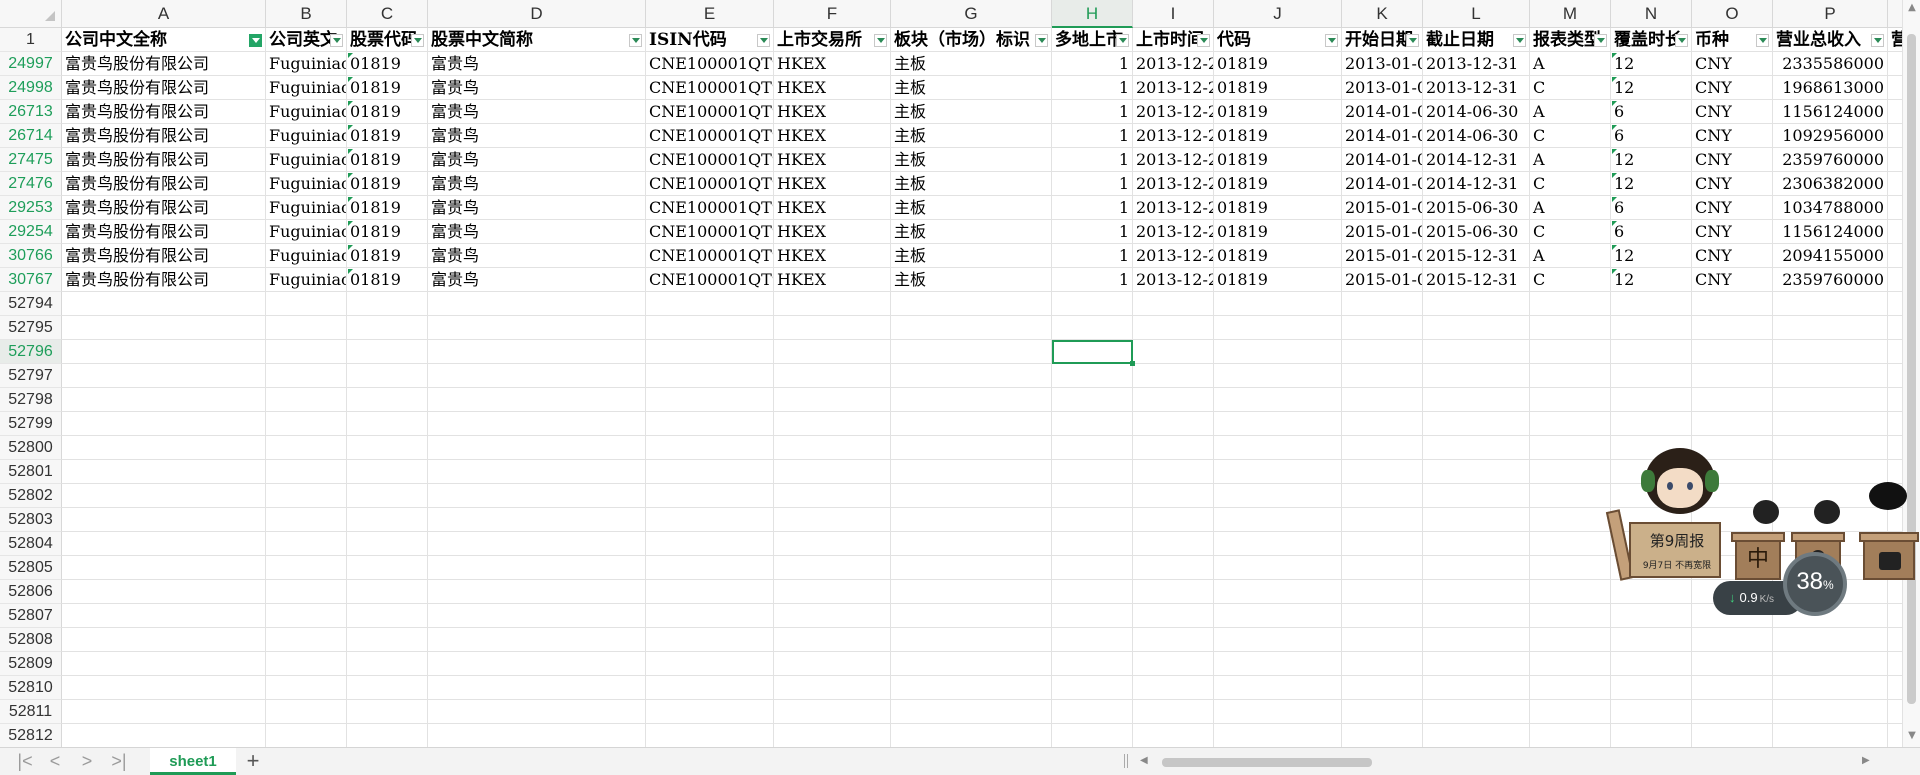 This screenshot has width=1920, height=775. Describe the element at coordinates (1732, 232) in the screenshot. I see `data-cell: CNY` at that location.